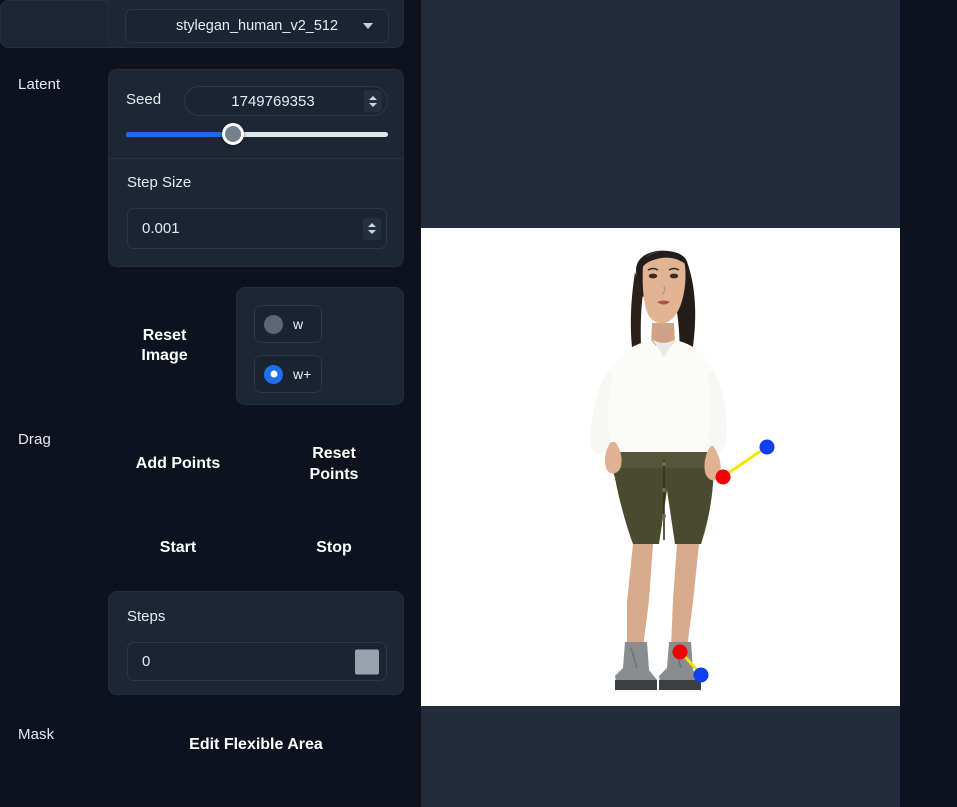 The image size is (957, 807). What do you see at coordinates (39, 84) in the screenshot?
I see `section-label-latent: Latent` at bounding box center [39, 84].